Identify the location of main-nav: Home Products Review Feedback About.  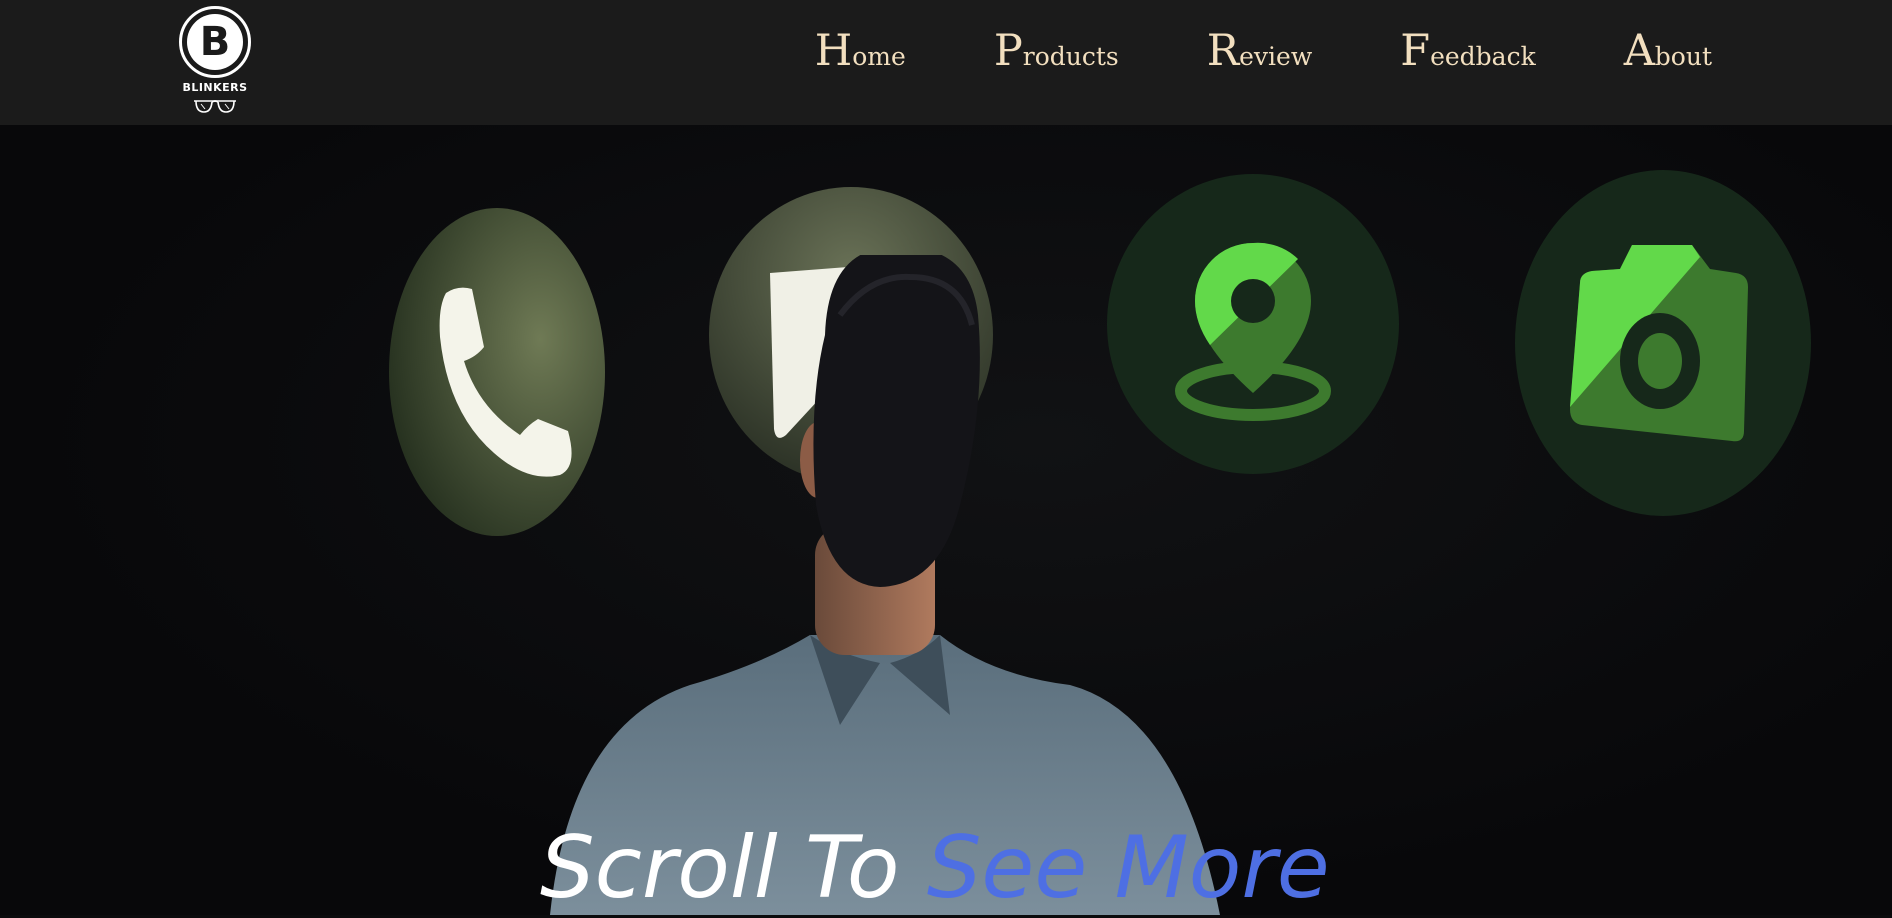
(1263, 51).